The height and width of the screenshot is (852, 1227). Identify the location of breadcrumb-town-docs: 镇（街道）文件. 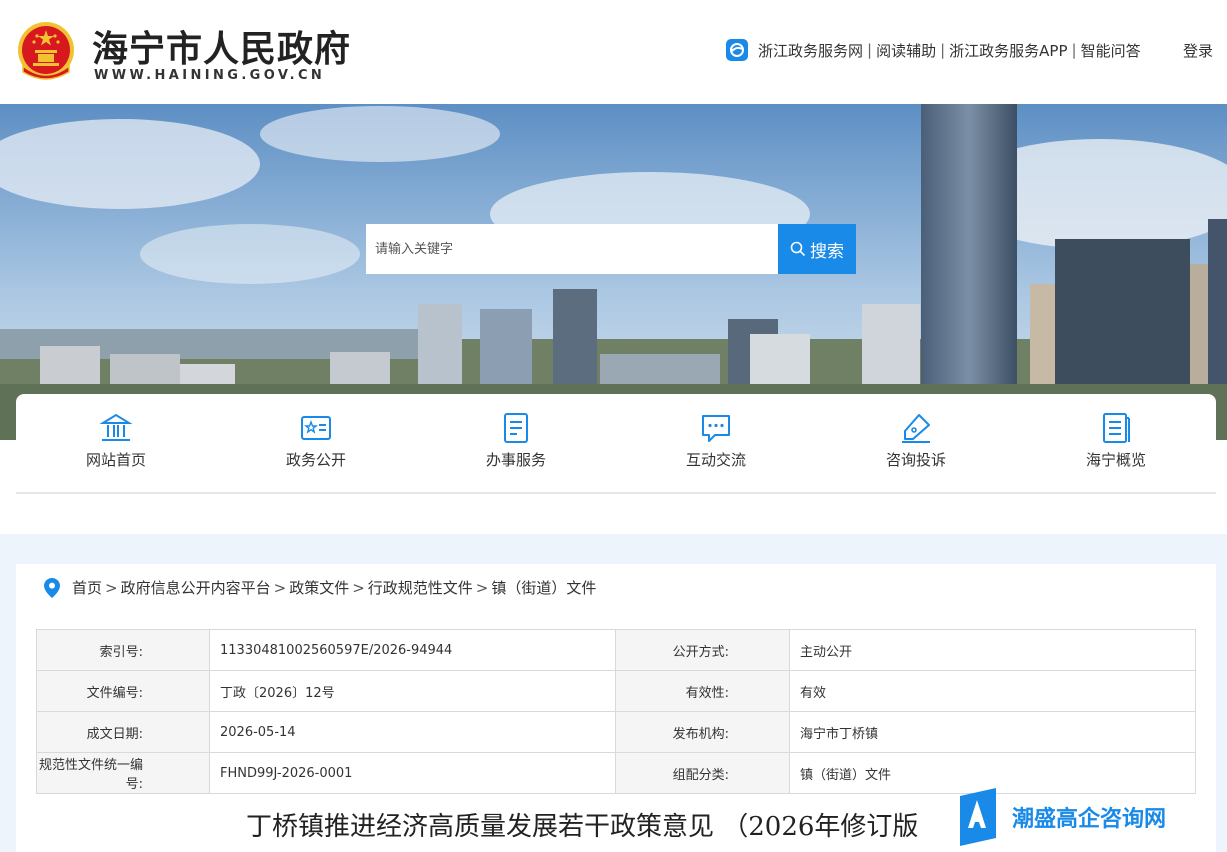
(543, 587).